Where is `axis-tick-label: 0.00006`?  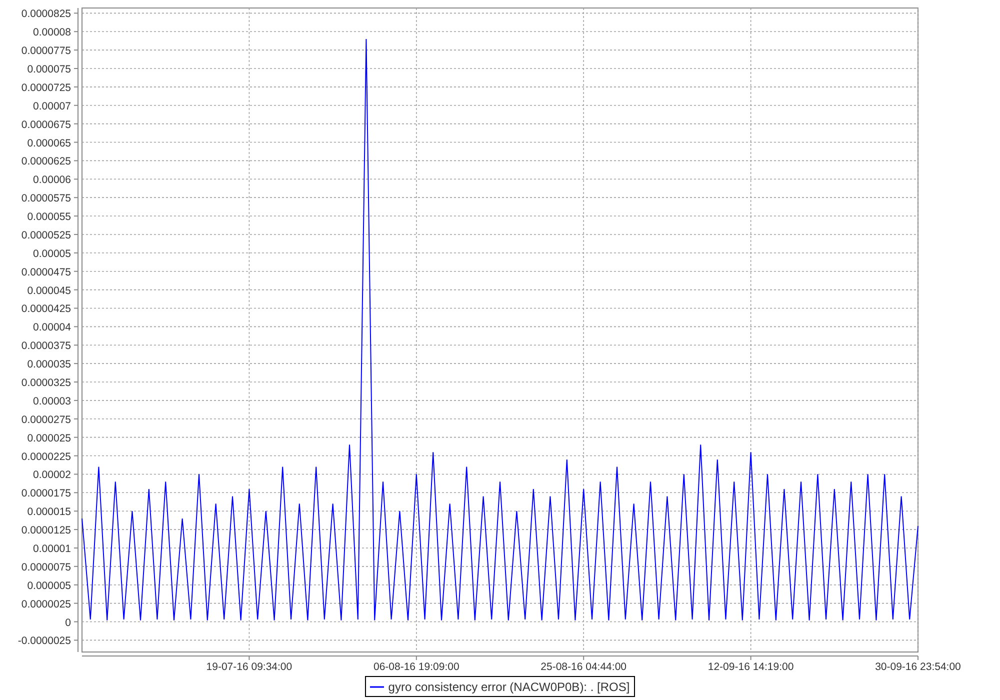
axis-tick-label: 0.00006 is located at coordinates (52, 180).